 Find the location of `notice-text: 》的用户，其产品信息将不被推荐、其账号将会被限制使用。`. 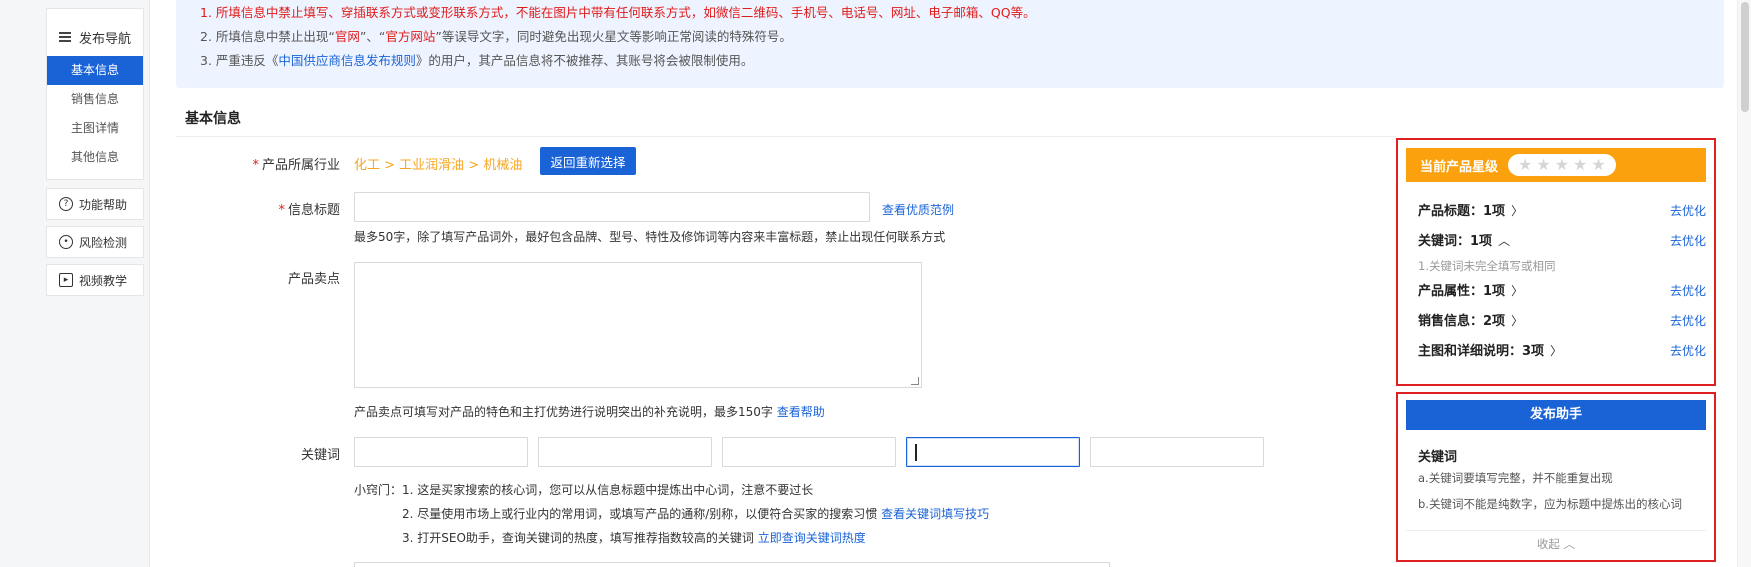

notice-text: 》的用户，其产品信息将不被推荐、其账号将会被限制使用。 is located at coordinates (584, 60).